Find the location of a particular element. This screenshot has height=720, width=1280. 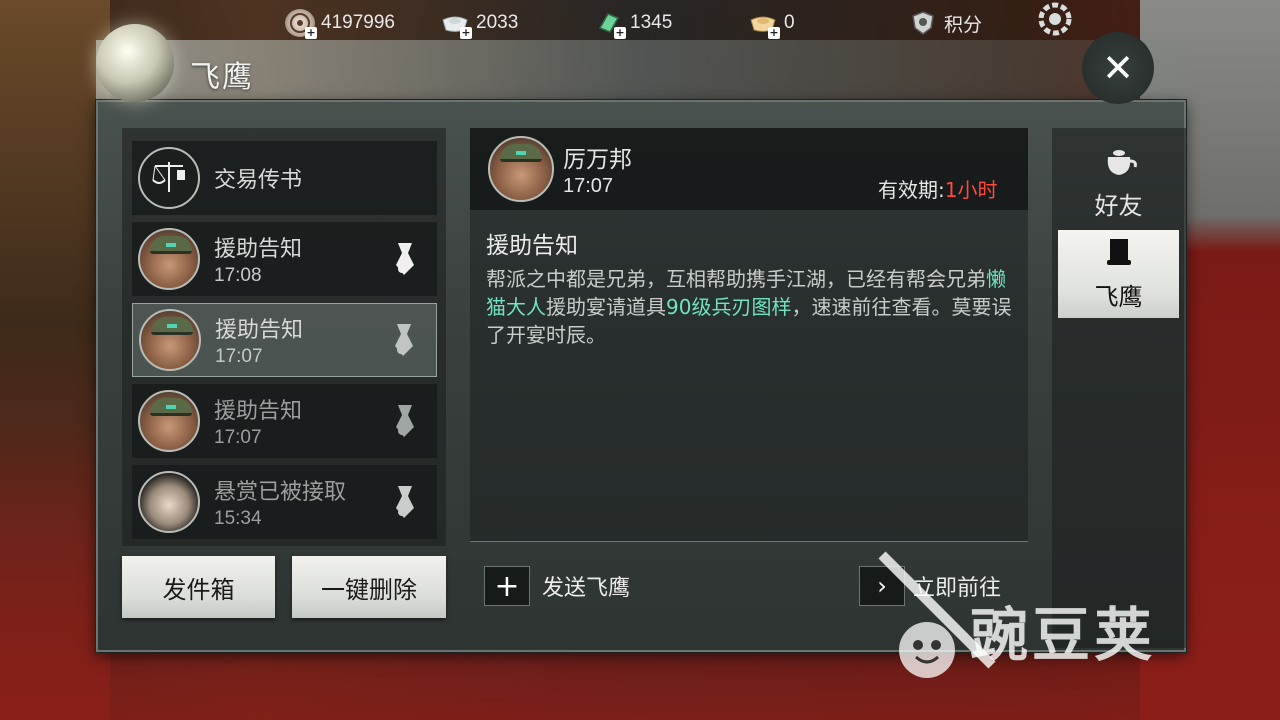

watermark-text: 豌豆荚 is located at coordinates (1063, 635).